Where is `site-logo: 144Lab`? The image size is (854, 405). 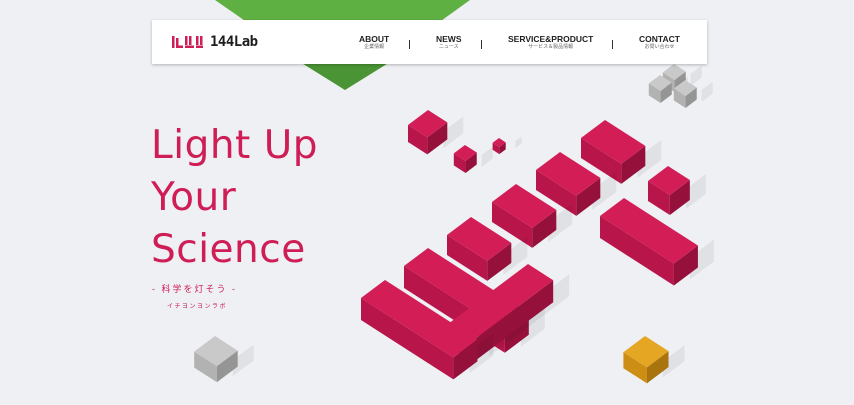
site-logo: 144Lab is located at coordinates (215, 42).